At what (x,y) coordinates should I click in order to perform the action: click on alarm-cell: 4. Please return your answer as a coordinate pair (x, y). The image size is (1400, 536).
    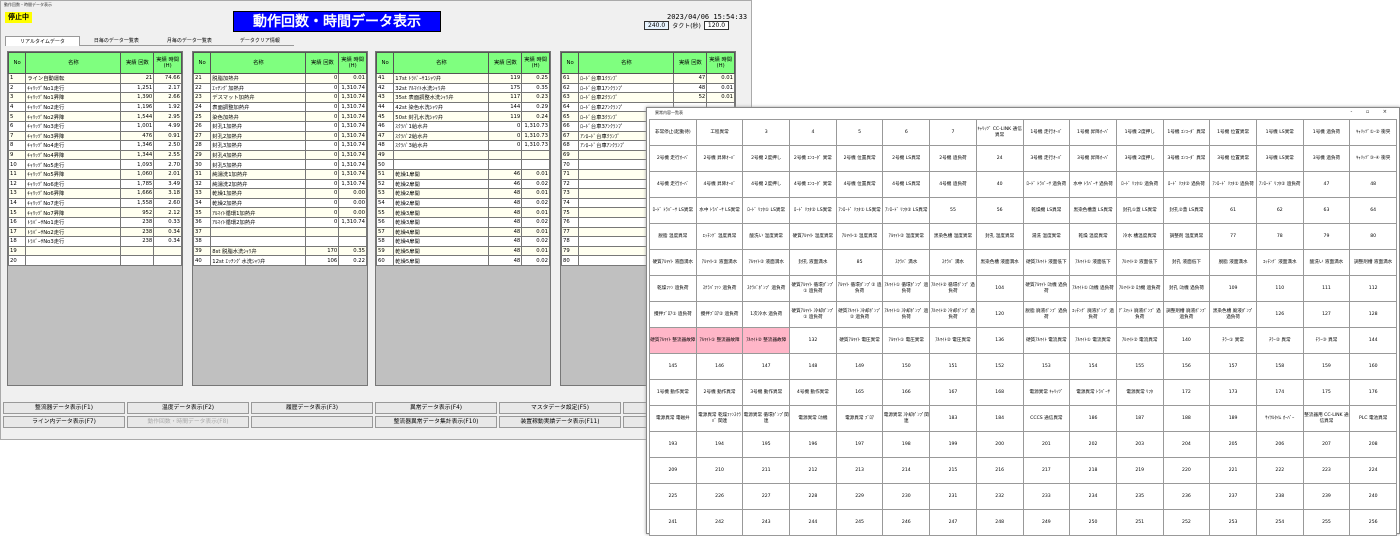
    Looking at the image, I should click on (813, 132).